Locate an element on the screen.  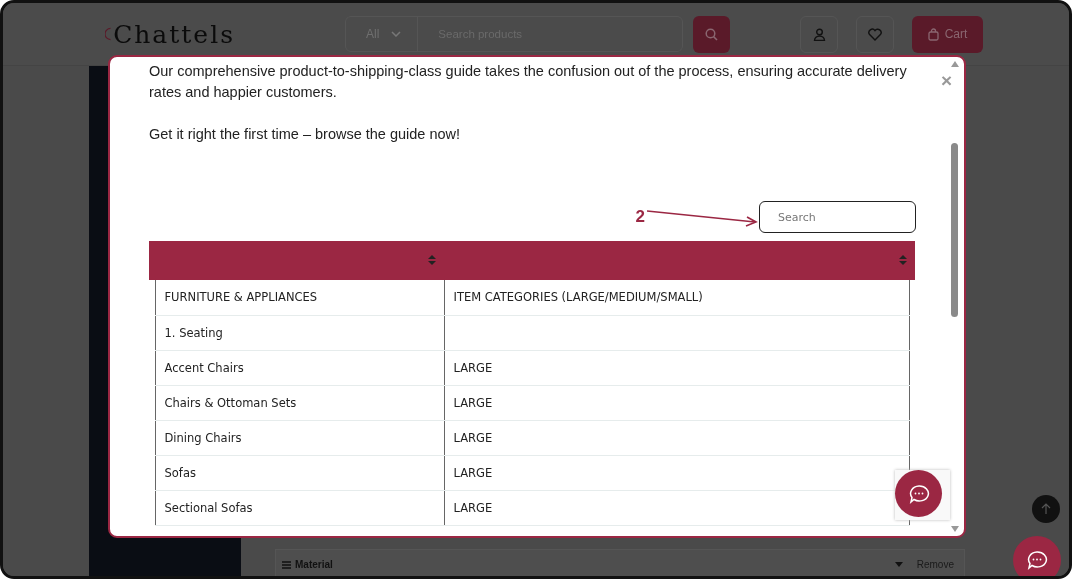
intro-text: Get it right the first time – browse the guide now! is located at coordinates (305, 134).